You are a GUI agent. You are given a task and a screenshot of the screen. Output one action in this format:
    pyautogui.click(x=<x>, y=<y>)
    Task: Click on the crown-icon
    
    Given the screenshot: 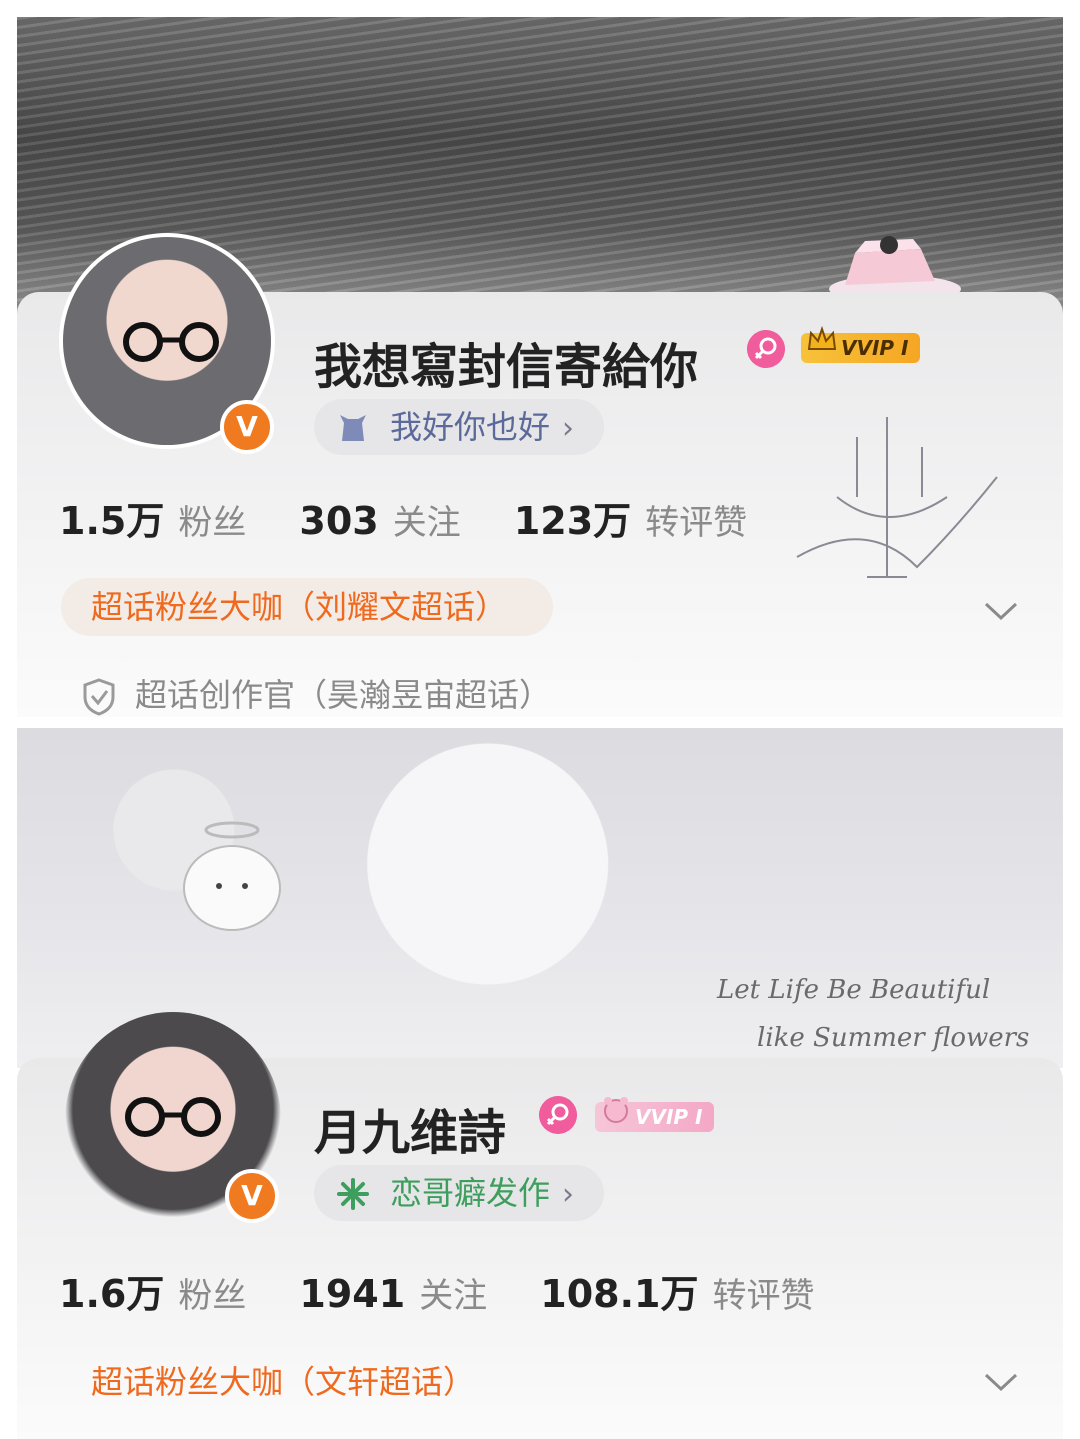 What is the action you would take?
    pyautogui.click(x=822, y=337)
    